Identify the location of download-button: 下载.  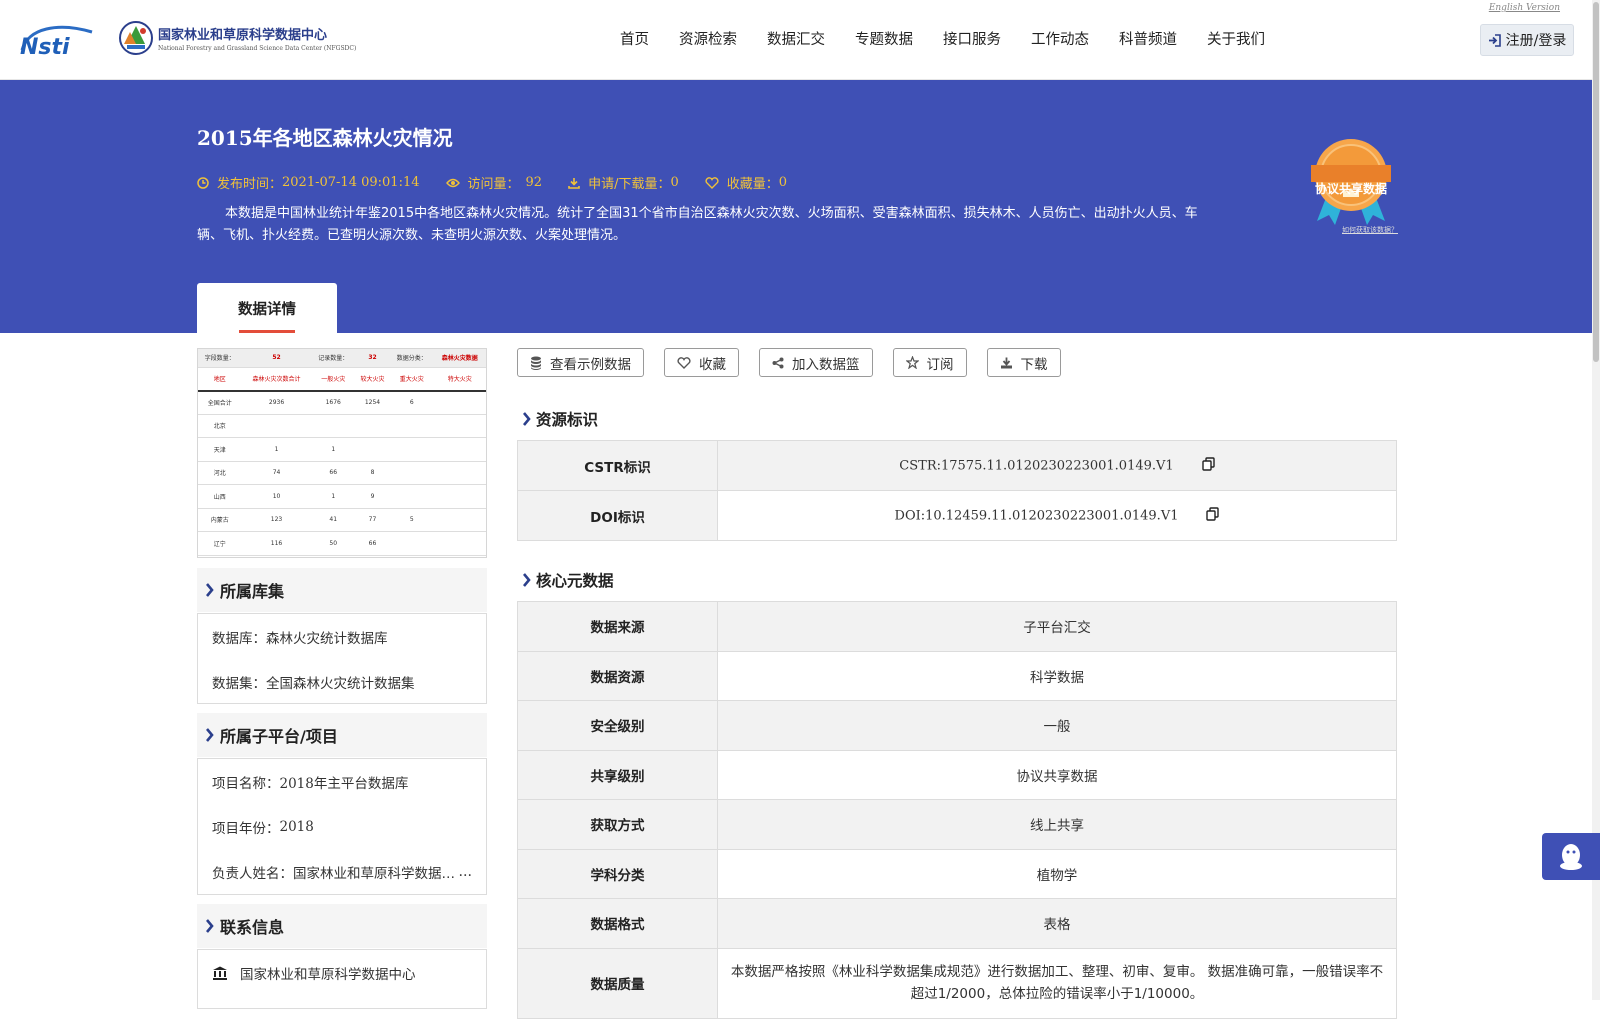
(1023, 362).